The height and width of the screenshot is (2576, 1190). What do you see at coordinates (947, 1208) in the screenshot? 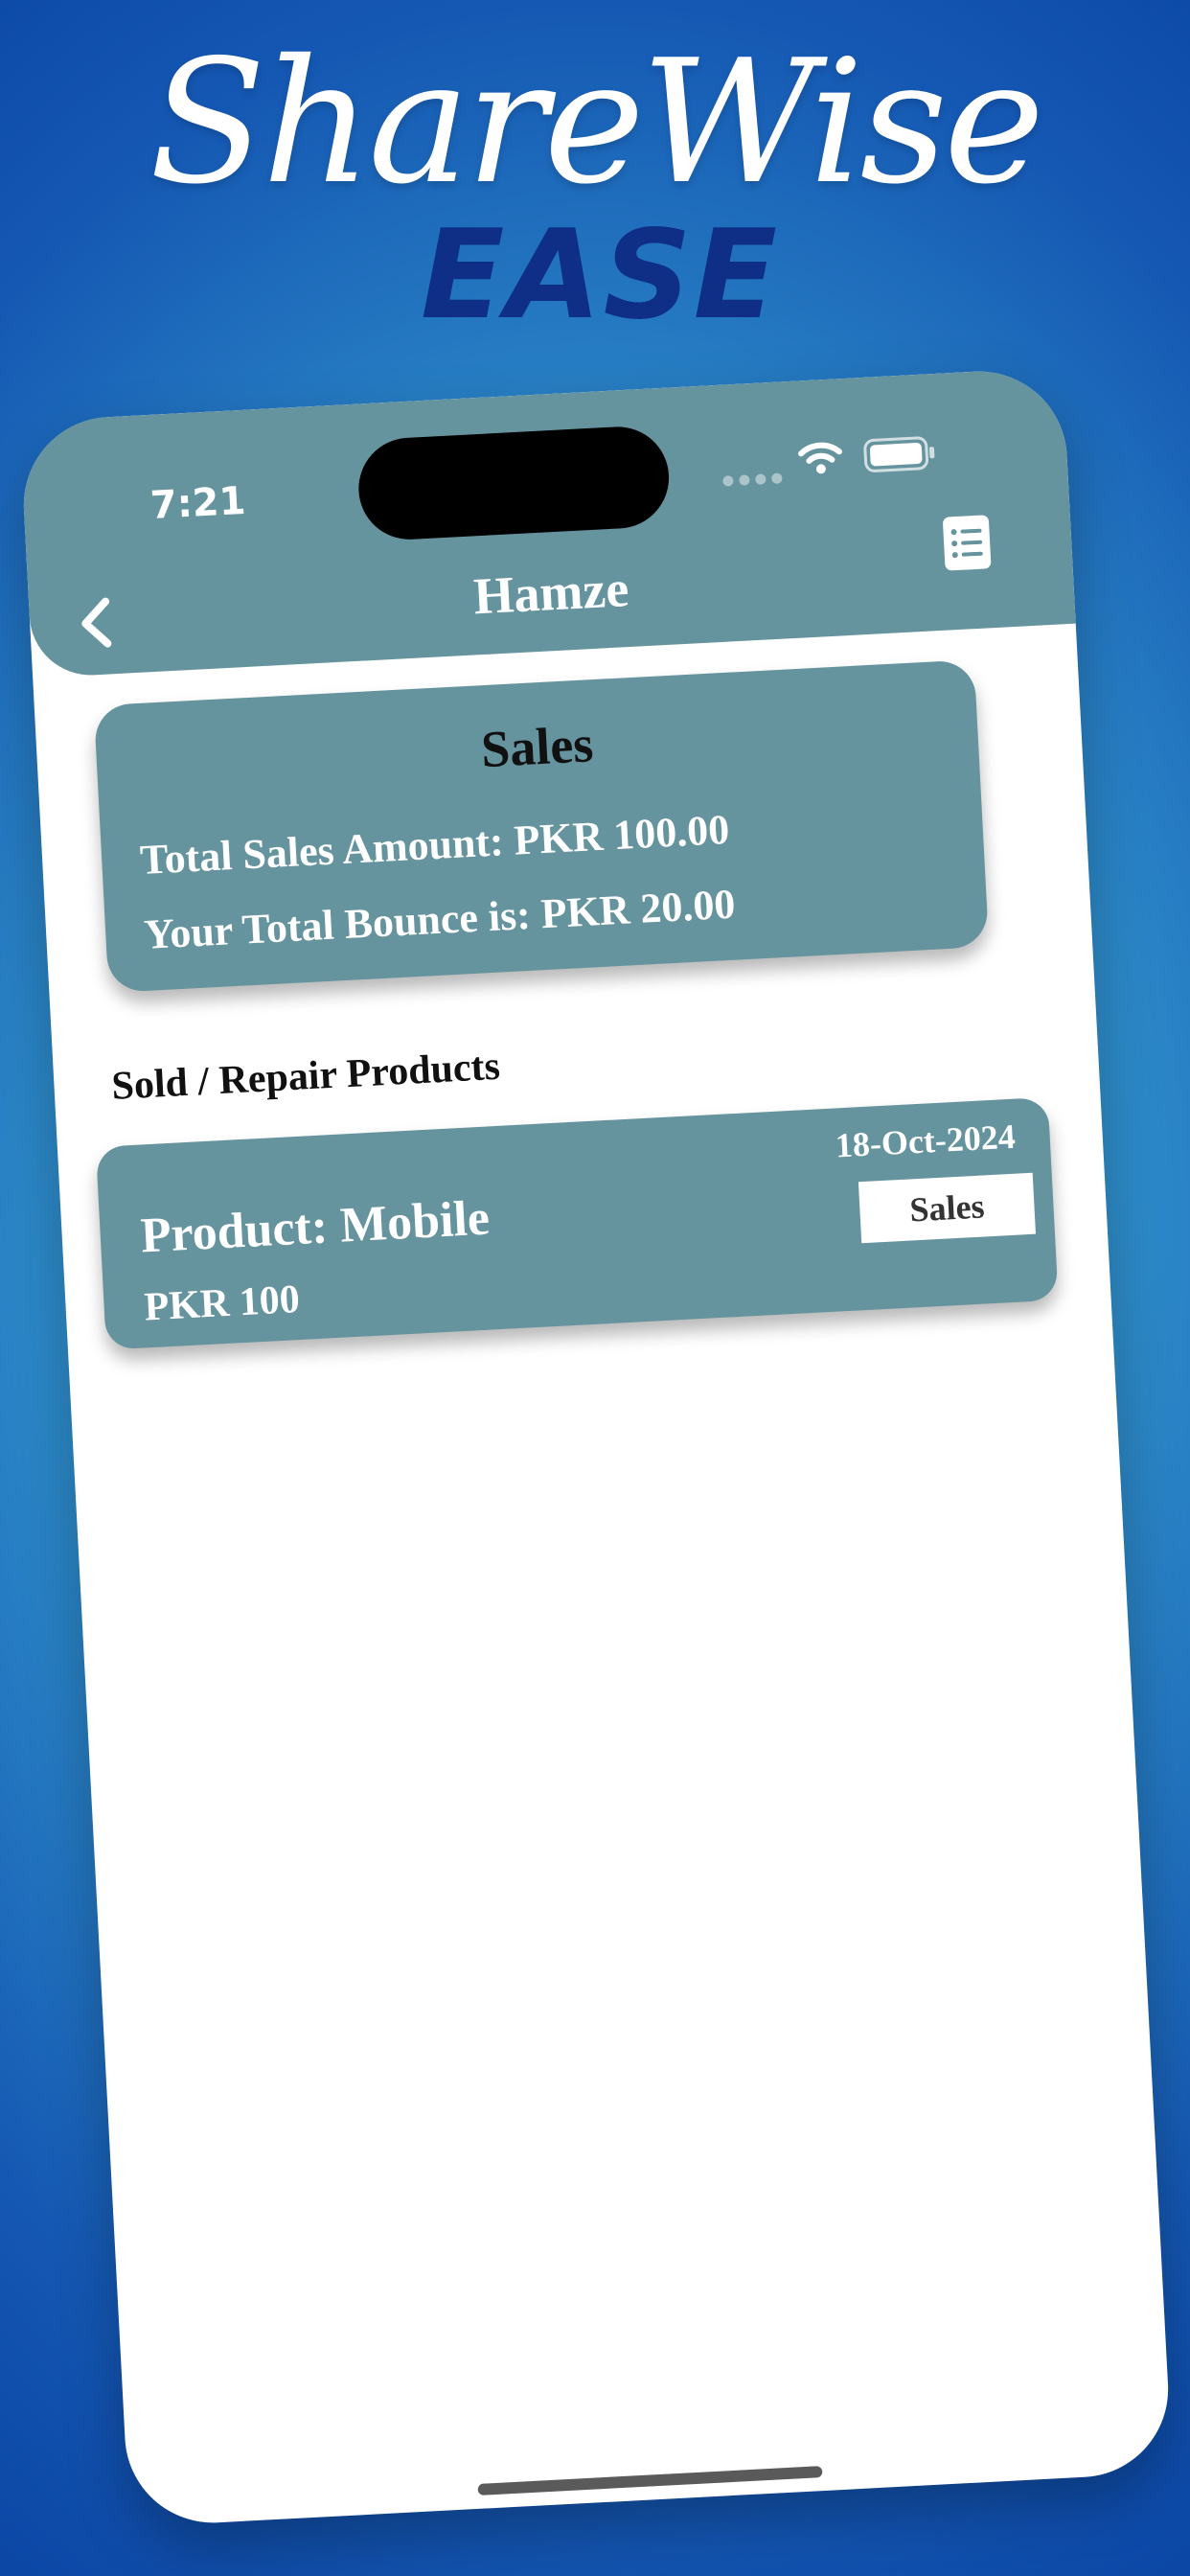
I see `product-type-badge: Sales` at bounding box center [947, 1208].